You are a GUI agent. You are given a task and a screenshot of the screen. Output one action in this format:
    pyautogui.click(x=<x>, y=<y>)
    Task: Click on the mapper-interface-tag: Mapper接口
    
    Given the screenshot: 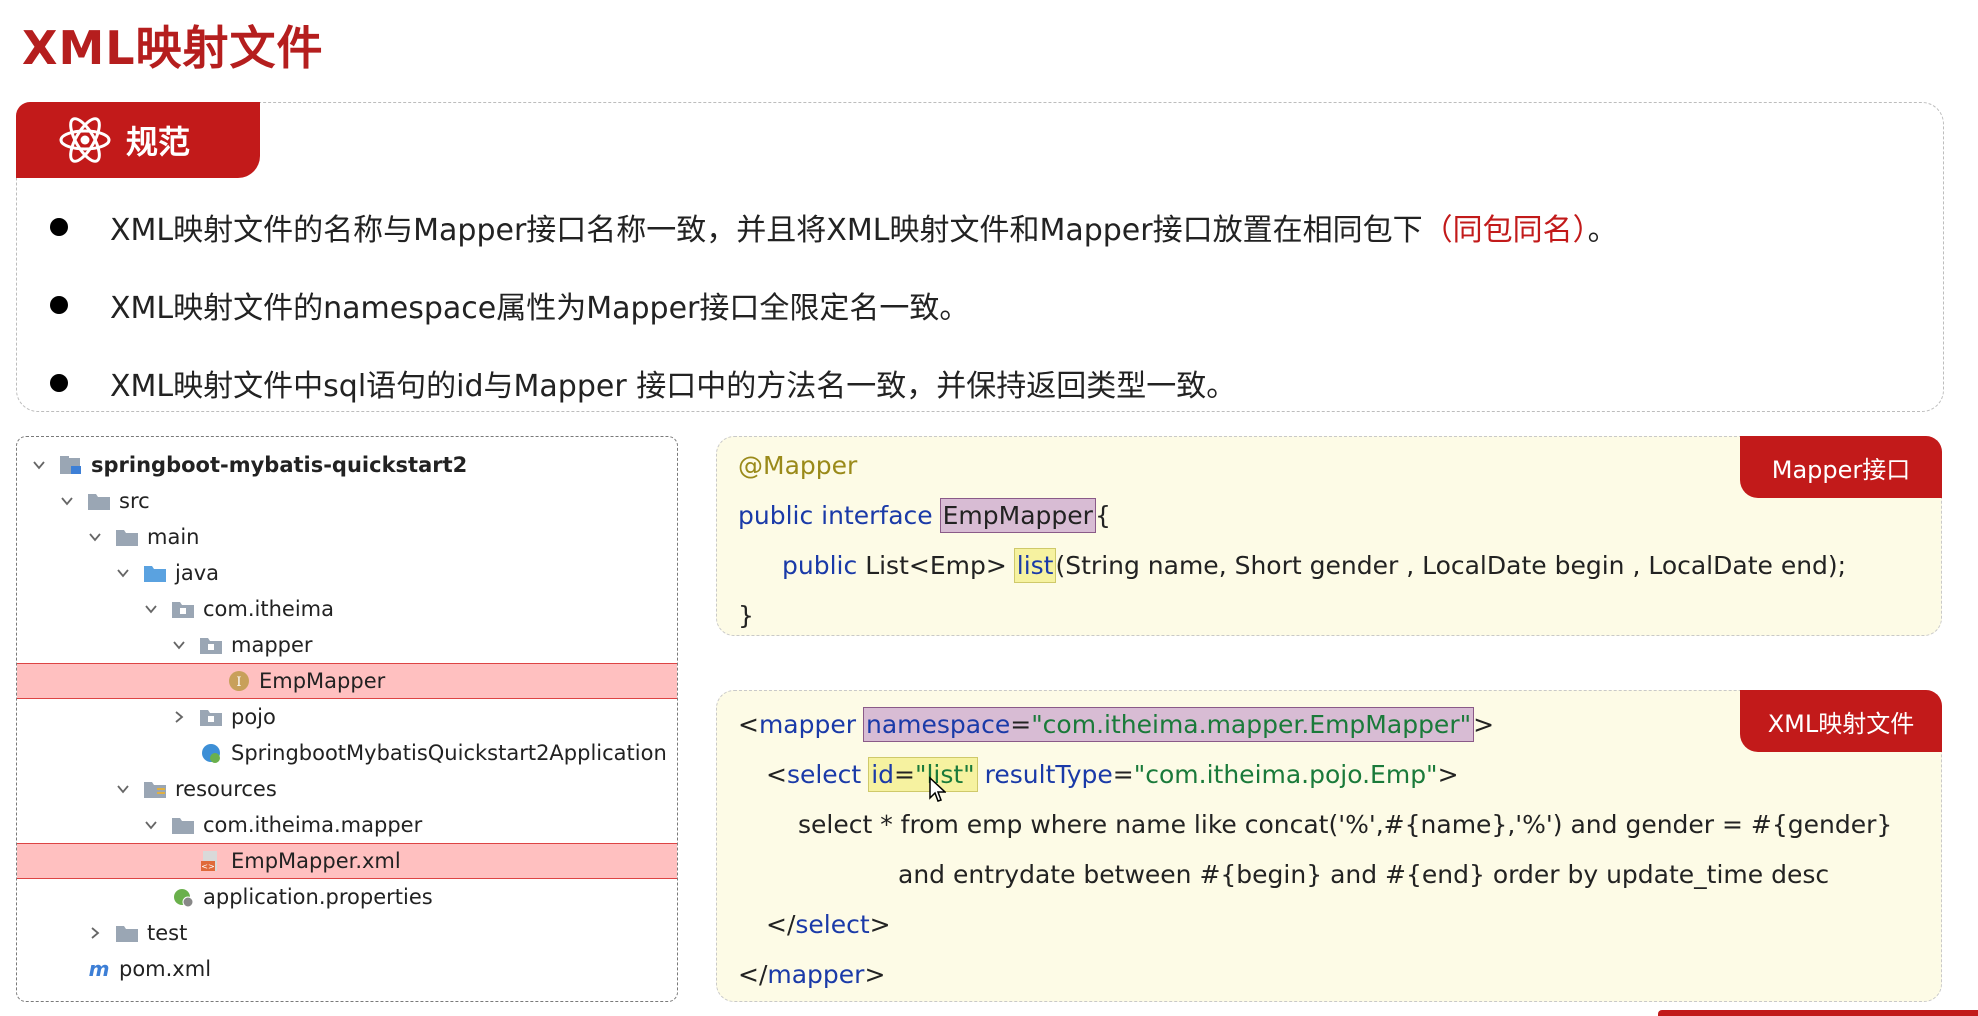 What is the action you would take?
    pyautogui.click(x=1841, y=467)
    